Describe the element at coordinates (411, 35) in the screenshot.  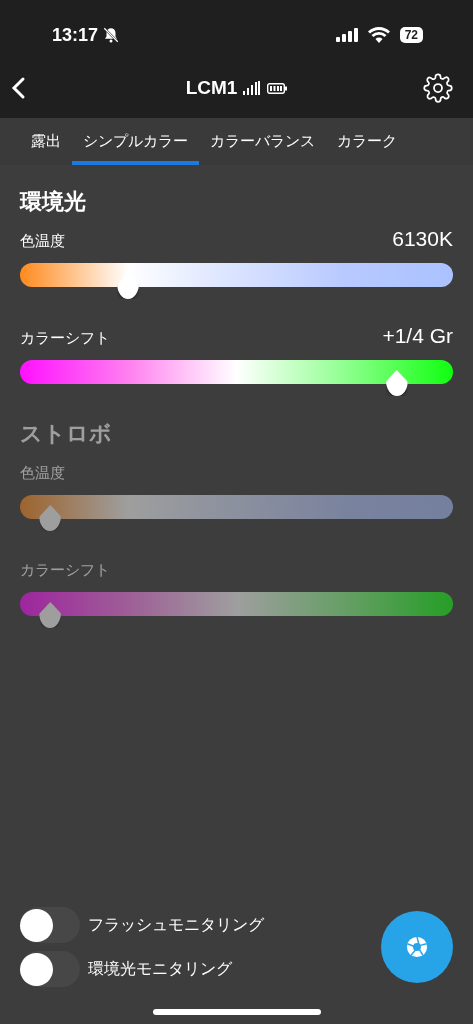
I see `battery-level: 72` at that location.